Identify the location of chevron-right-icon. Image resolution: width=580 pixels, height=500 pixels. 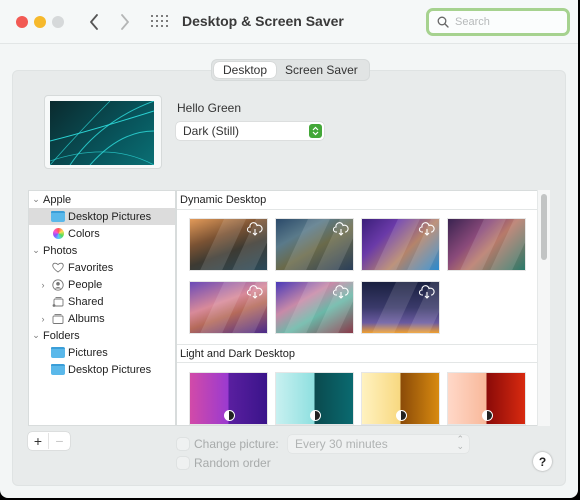
(125, 22).